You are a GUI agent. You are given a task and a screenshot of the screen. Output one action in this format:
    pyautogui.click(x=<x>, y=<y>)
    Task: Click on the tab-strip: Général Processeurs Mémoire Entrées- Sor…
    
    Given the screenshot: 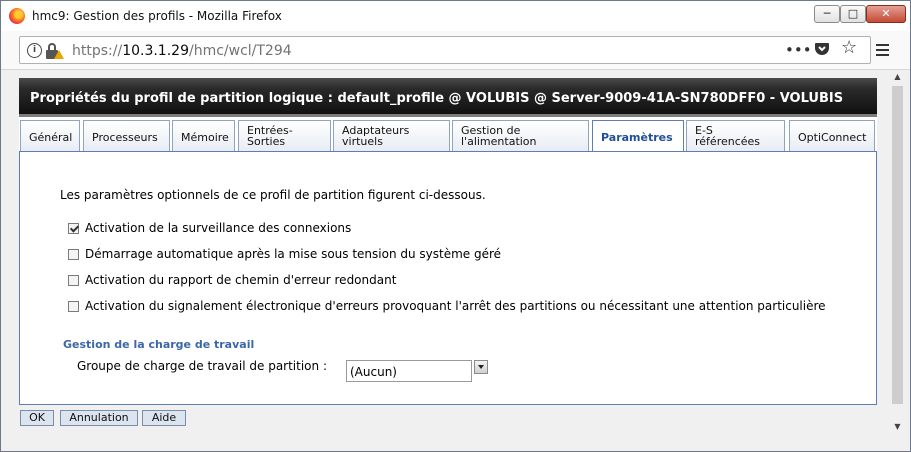 What is the action you would take?
    pyautogui.click(x=448, y=137)
    